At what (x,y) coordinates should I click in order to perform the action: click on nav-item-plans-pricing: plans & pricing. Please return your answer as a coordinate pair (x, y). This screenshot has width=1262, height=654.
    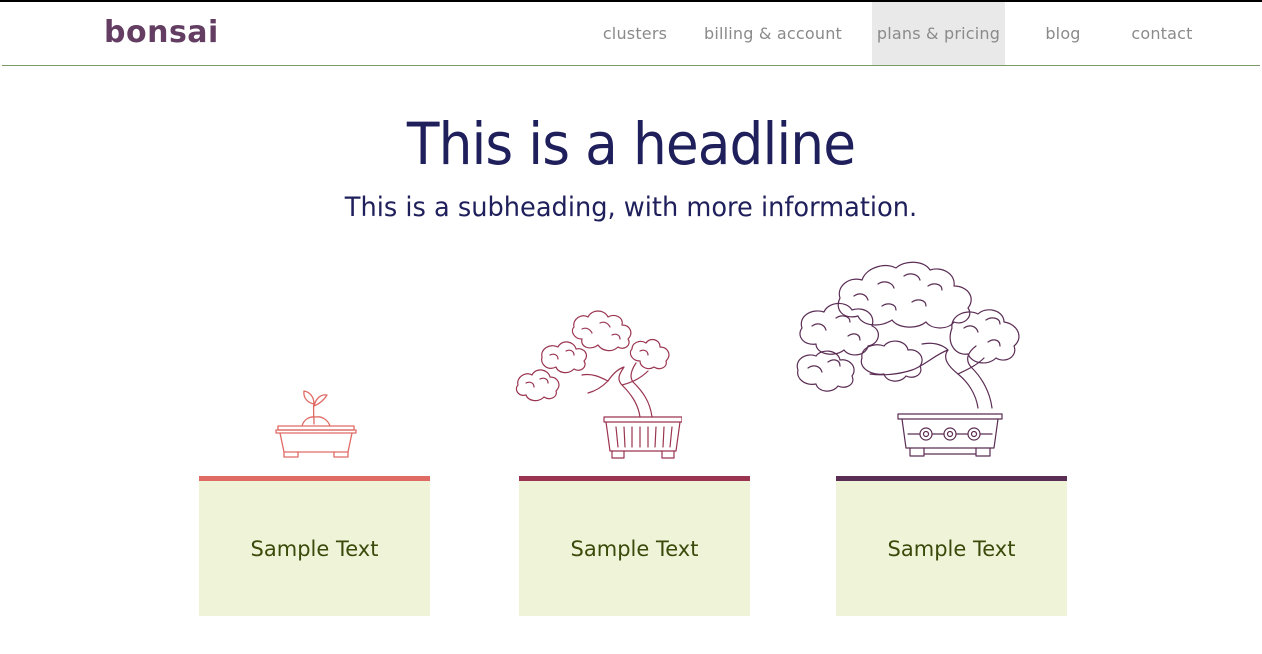
    Looking at the image, I should click on (938, 33).